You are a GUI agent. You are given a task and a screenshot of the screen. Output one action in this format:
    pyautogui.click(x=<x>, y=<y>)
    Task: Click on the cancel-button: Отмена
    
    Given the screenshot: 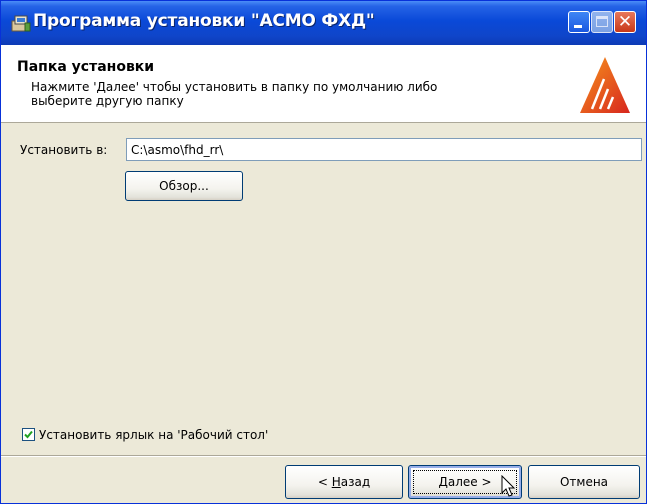 What is the action you would take?
    pyautogui.click(x=584, y=482)
    